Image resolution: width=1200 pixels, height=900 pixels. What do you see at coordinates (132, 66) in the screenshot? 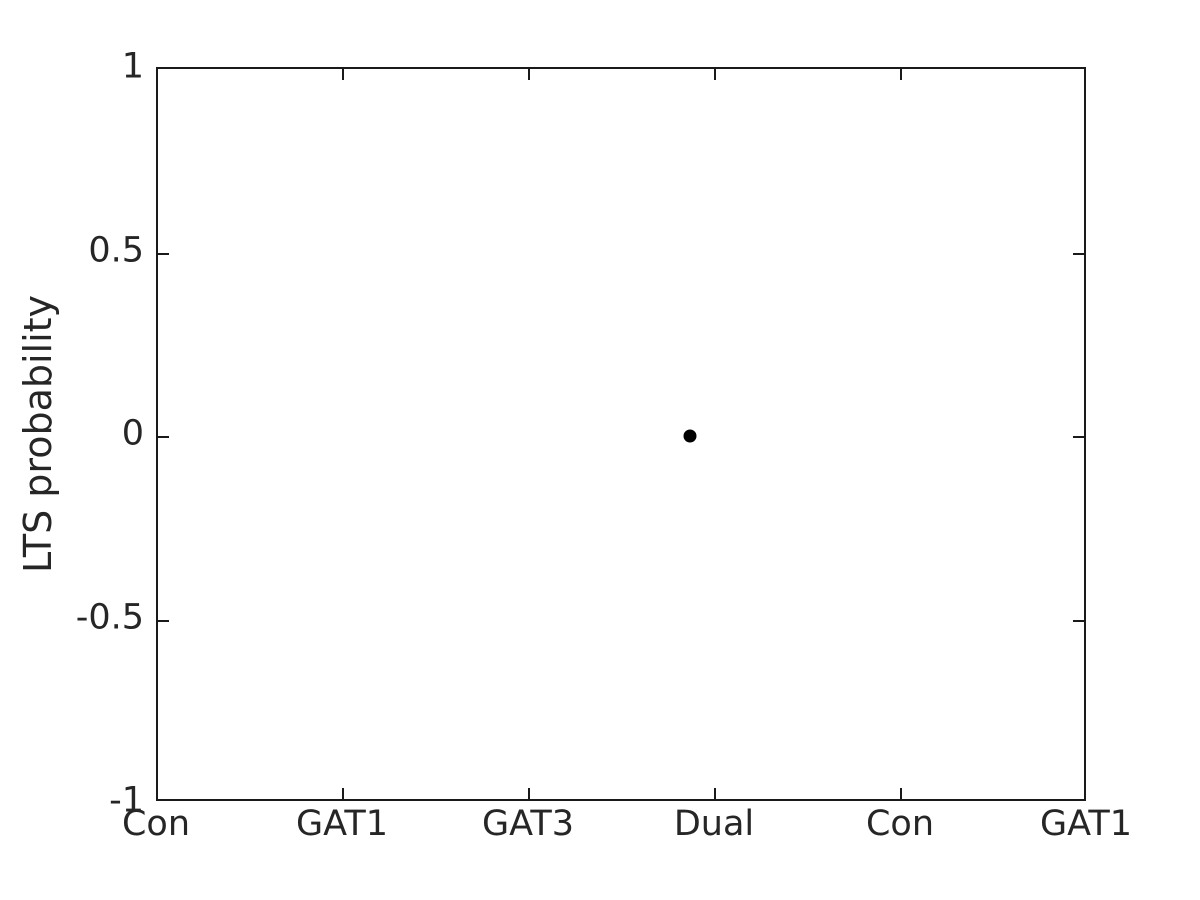
I see `y-tick-label-1: 1` at bounding box center [132, 66].